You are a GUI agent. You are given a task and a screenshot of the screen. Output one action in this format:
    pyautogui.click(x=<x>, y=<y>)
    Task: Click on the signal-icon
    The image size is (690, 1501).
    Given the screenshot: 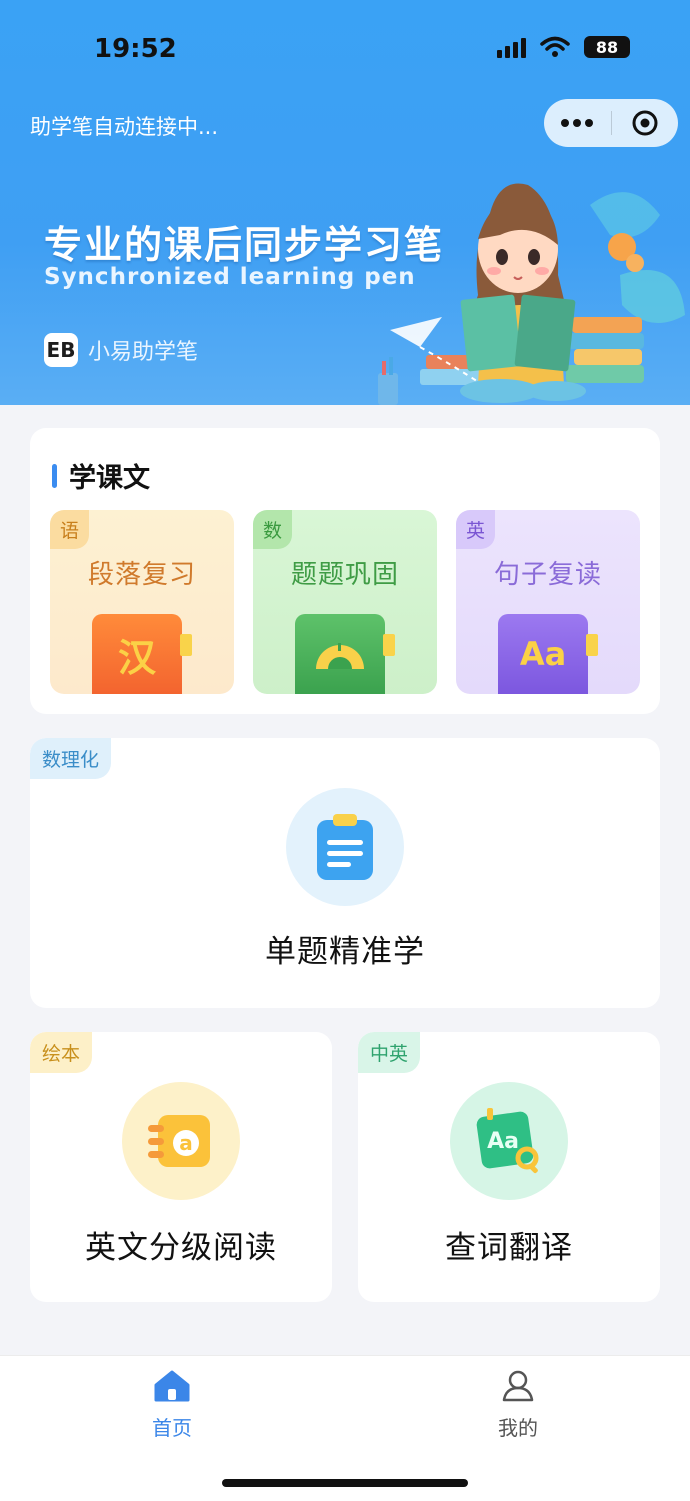 What is the action you would take?
    pyautogui.click(x=511, y=47)
    